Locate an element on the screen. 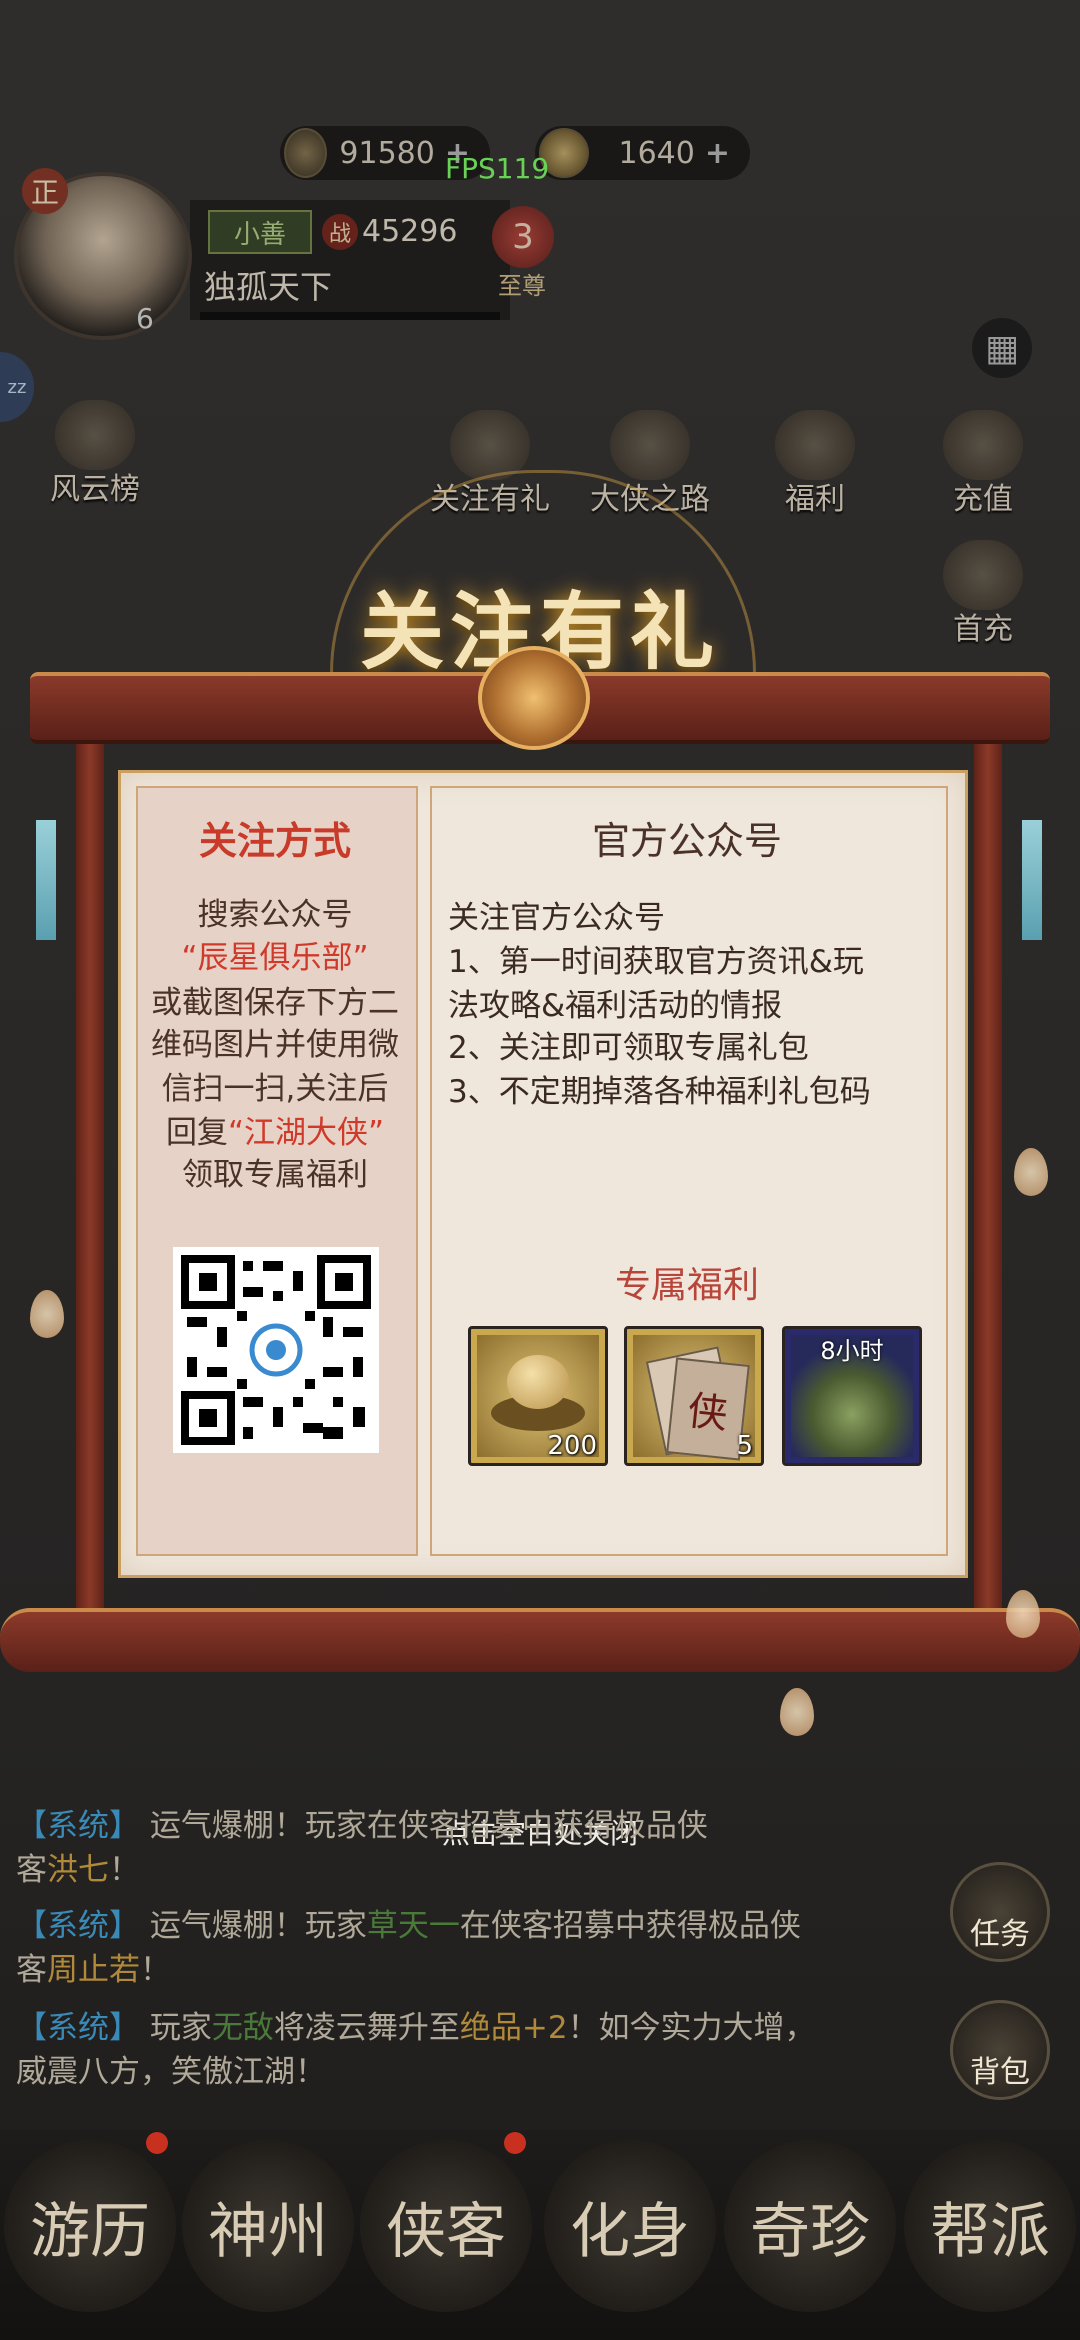  official-account-title: 官方公众号 is located at coordinates (686, 841).